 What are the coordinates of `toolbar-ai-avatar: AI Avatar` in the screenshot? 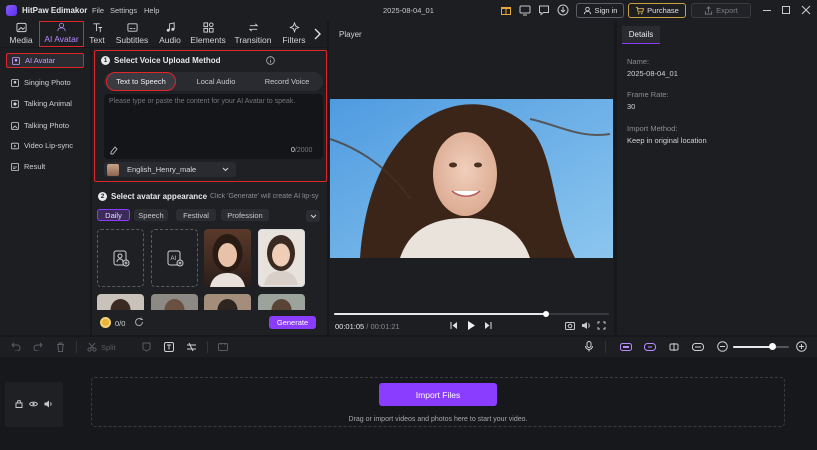 It's located at (61, 34).